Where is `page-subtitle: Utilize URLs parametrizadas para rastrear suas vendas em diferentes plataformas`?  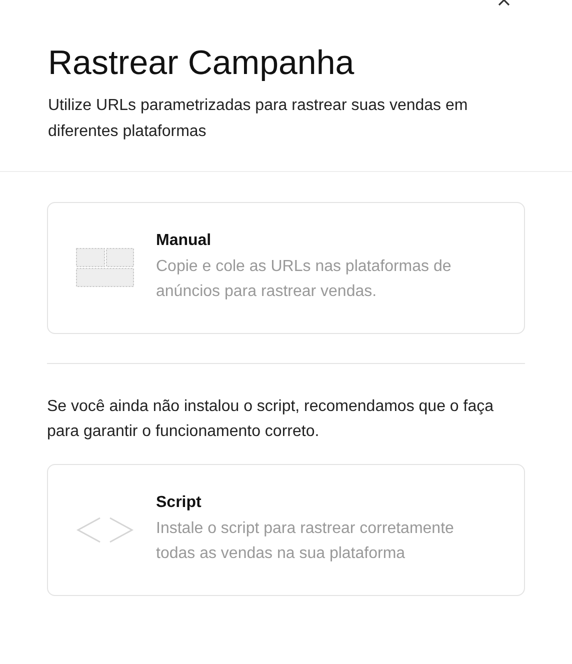
page-subtitle: Utilize URLs parametrizadas para rastrear suas vendas em diferentes plataformas is located at coordinates (258, 119).